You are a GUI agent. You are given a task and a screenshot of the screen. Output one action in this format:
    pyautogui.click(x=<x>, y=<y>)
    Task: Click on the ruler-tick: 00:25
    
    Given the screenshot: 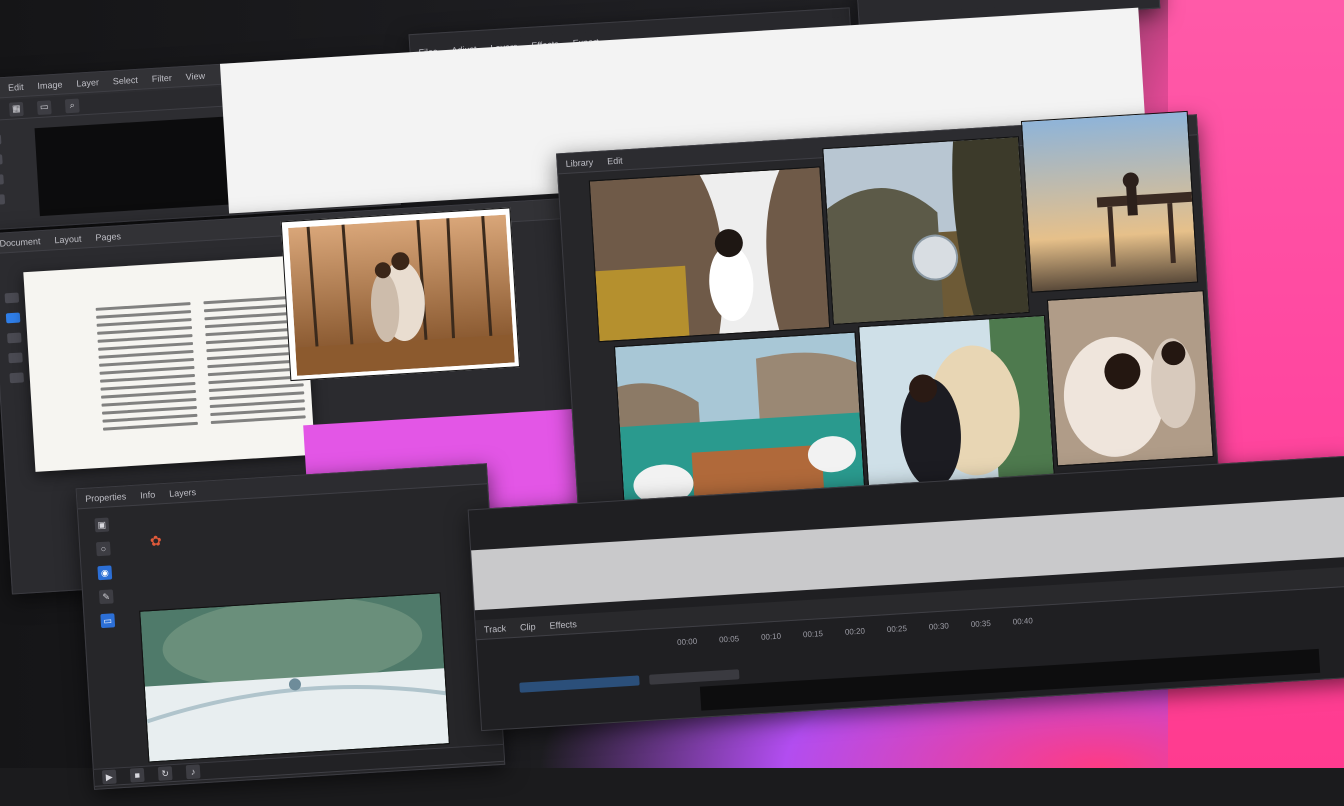 What is the action you would take?
    pyautogui.click(x=897, y=629)
    